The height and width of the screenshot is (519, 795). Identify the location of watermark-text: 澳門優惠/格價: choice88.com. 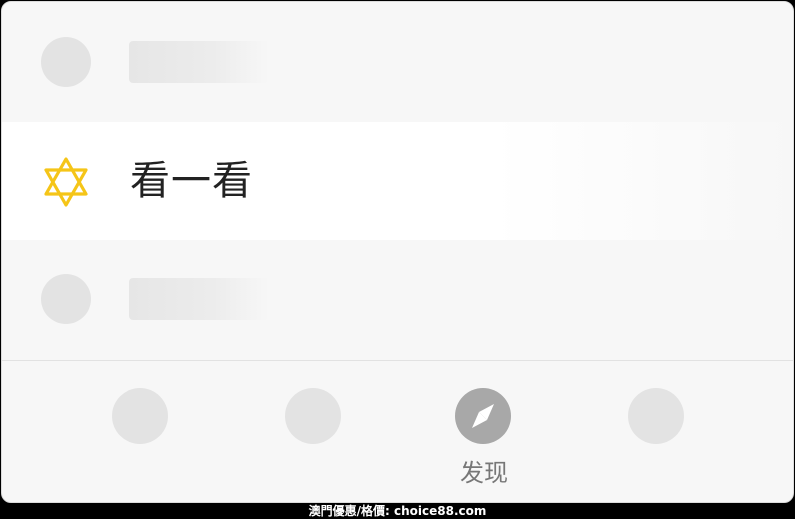
(397, 511).